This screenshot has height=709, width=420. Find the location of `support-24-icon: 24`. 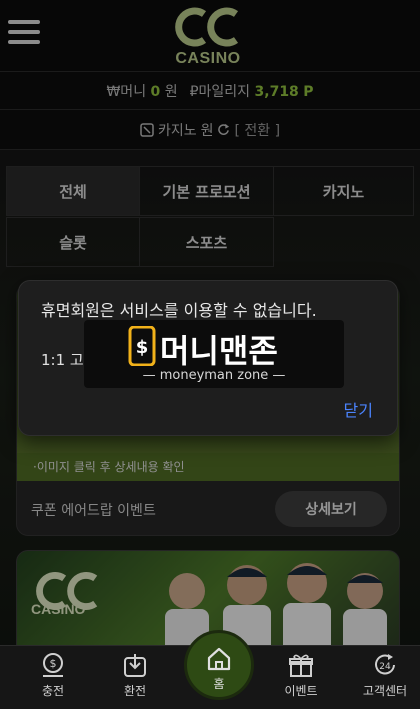

support-24-icon: 24 is located at coordinates (385, 664).